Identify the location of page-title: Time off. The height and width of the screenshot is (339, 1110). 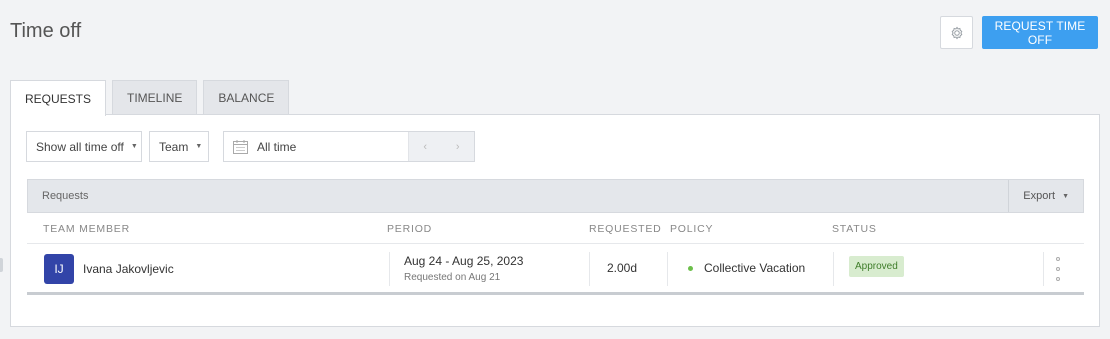
(46, 31).